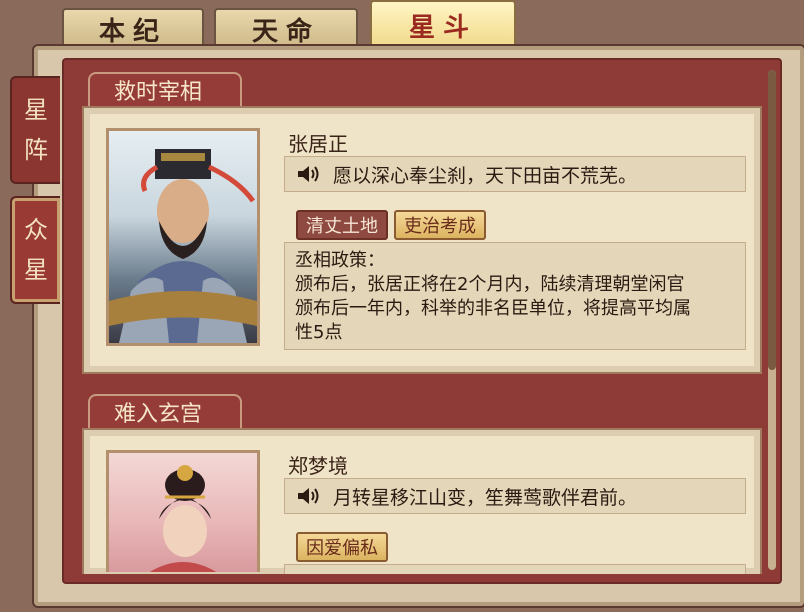 The image size is (804, 612). What do you see at coordinates (35, 130) in the screenshot?
I see `side-tab-xingzhen: 星 阵` at bounding box center [35, 130].